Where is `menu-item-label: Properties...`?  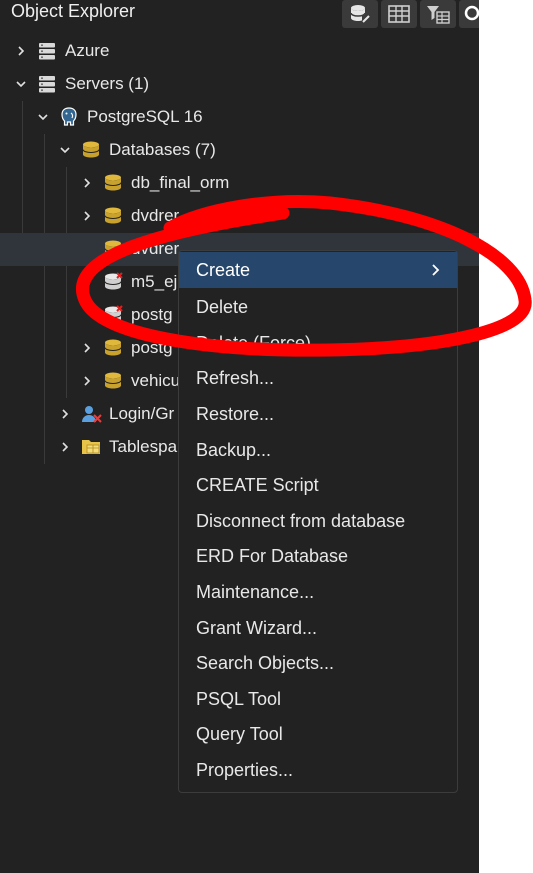
menu-item-label: Properties... is located at coordinates (245, 770).